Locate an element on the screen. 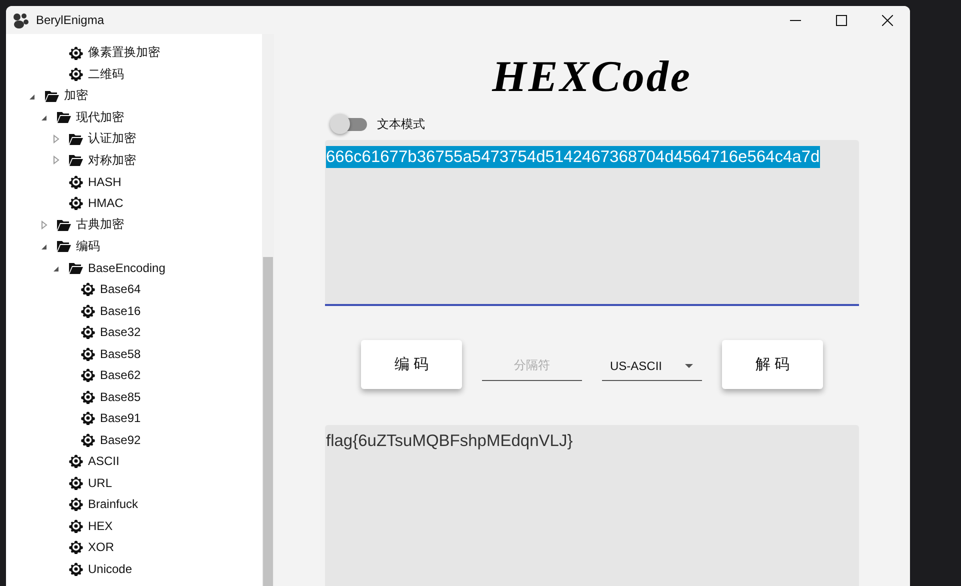 The width and height of the screenshot is (961, 586). tree-item: Base64 is located at coordinates (120, 289).